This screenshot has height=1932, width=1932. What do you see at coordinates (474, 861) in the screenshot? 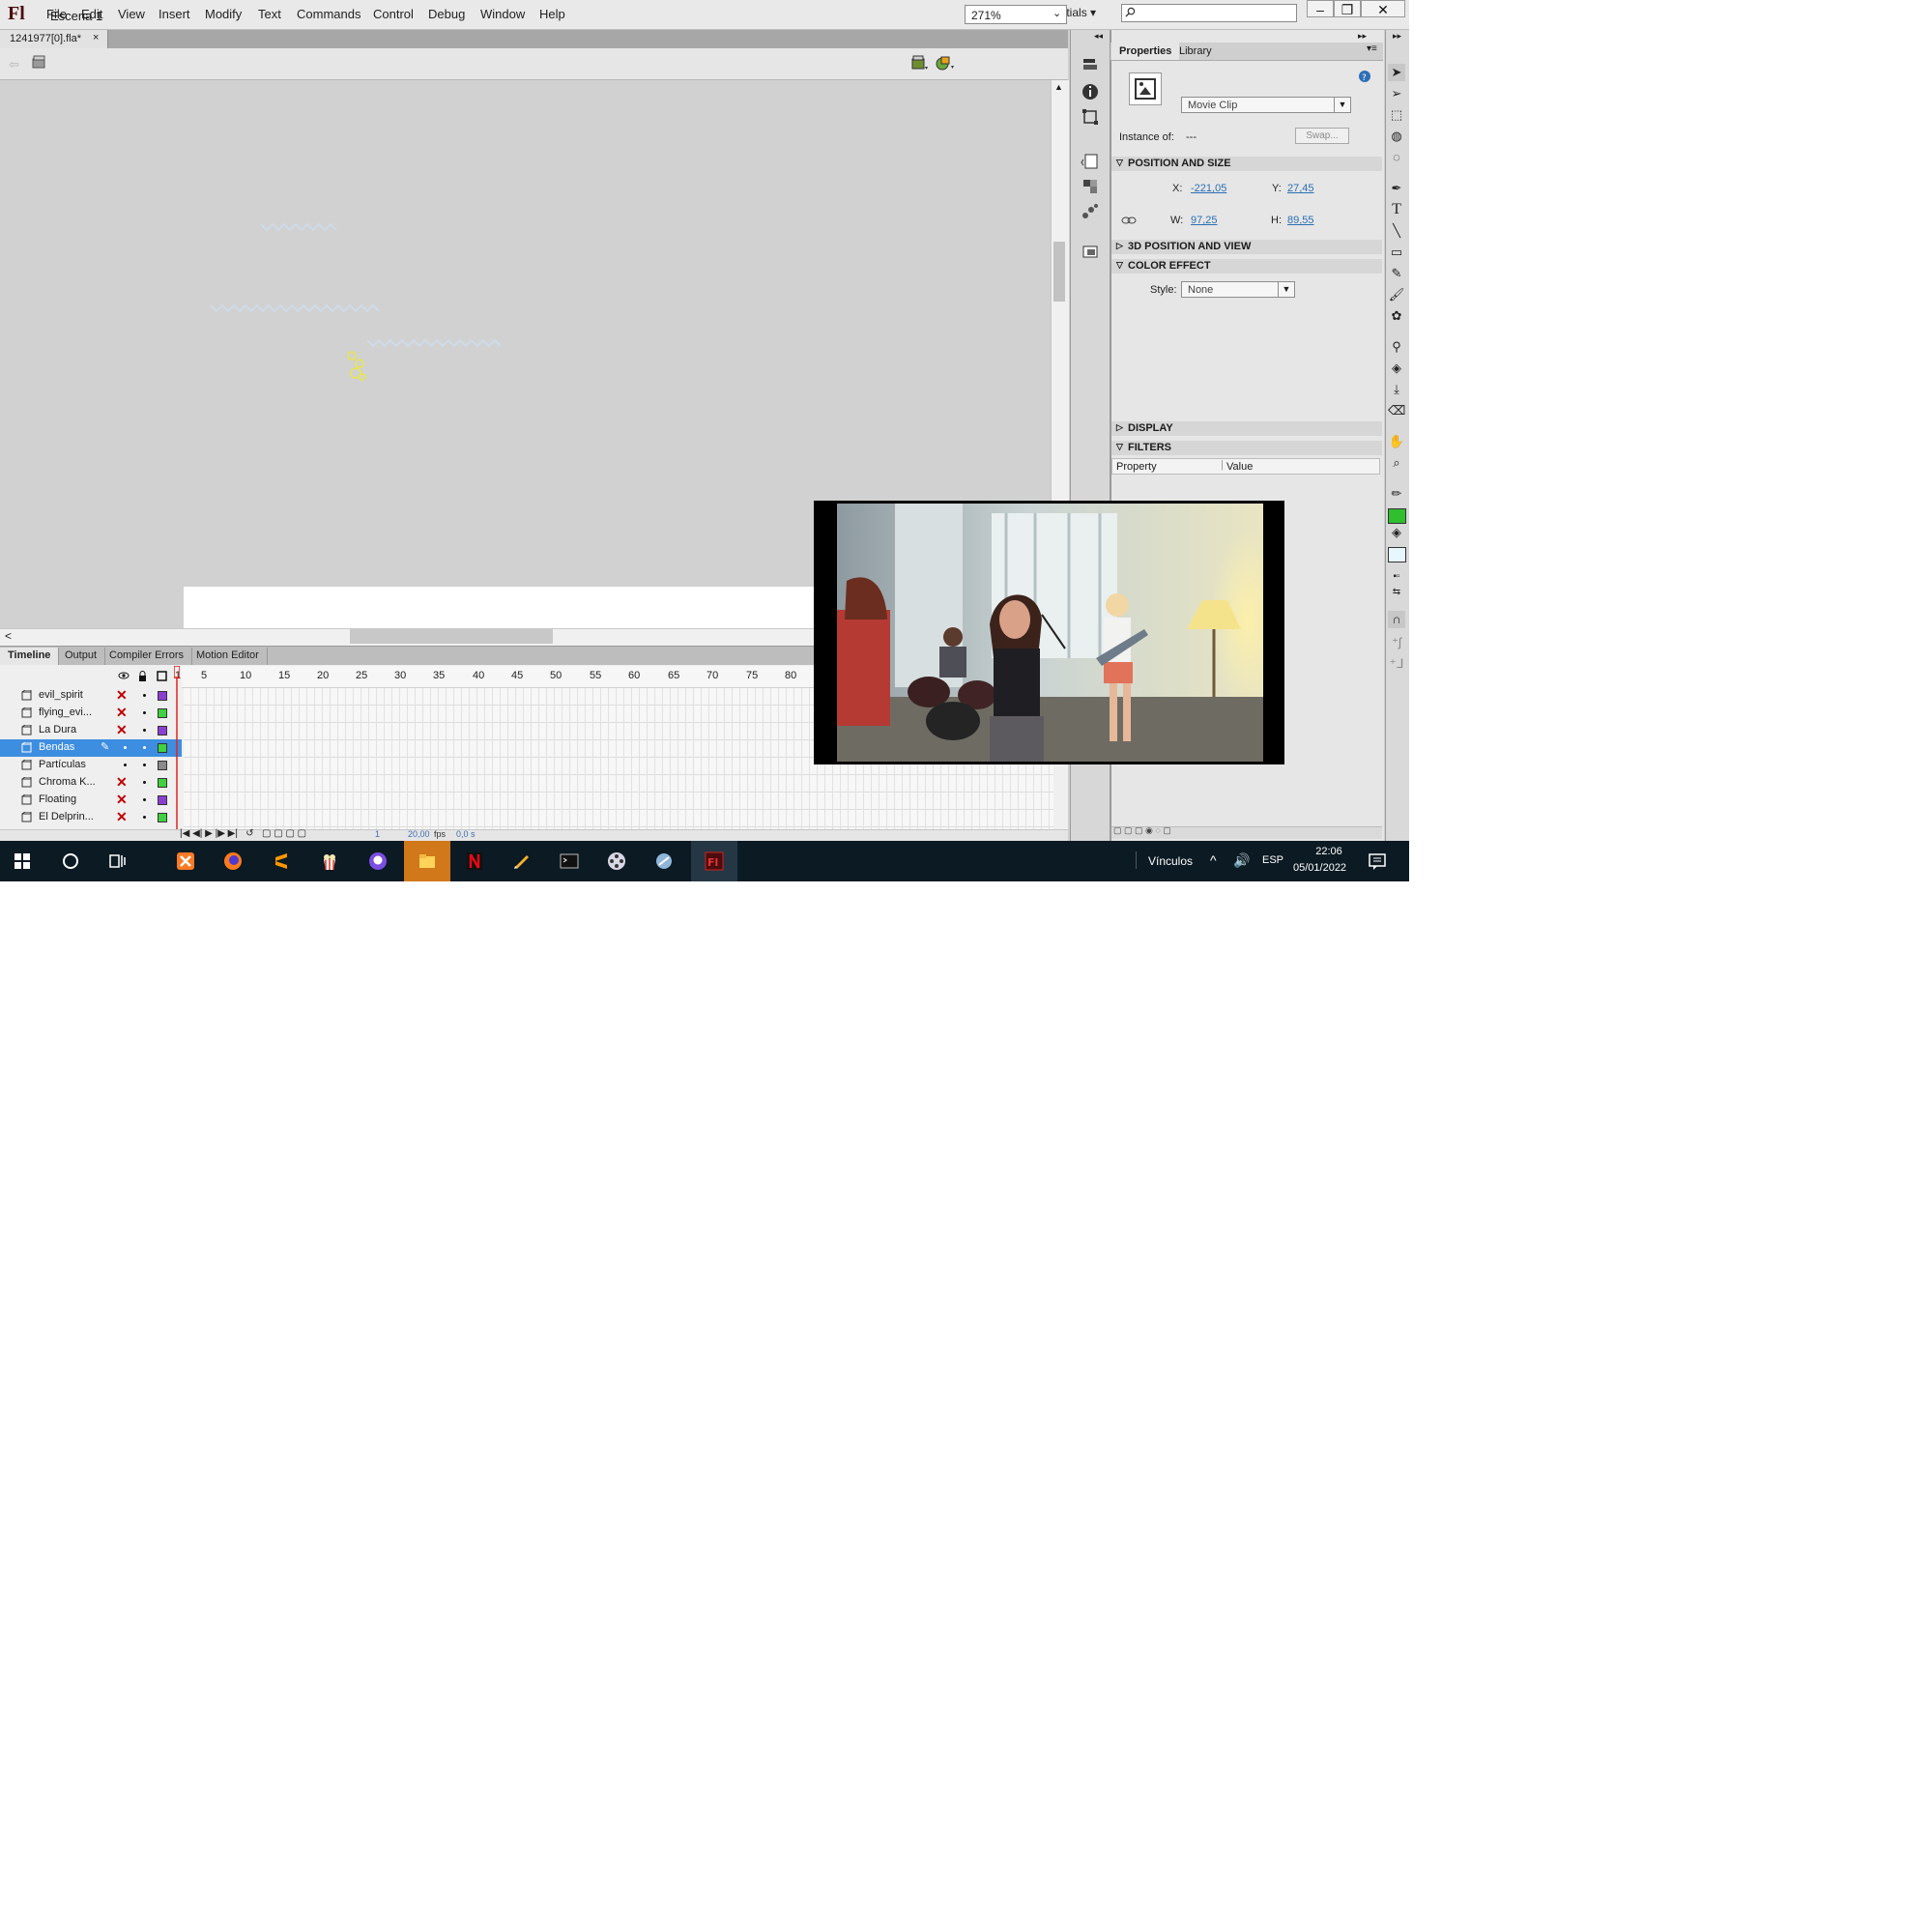
I see `netflix-icon` at bounding box center [474, 861].